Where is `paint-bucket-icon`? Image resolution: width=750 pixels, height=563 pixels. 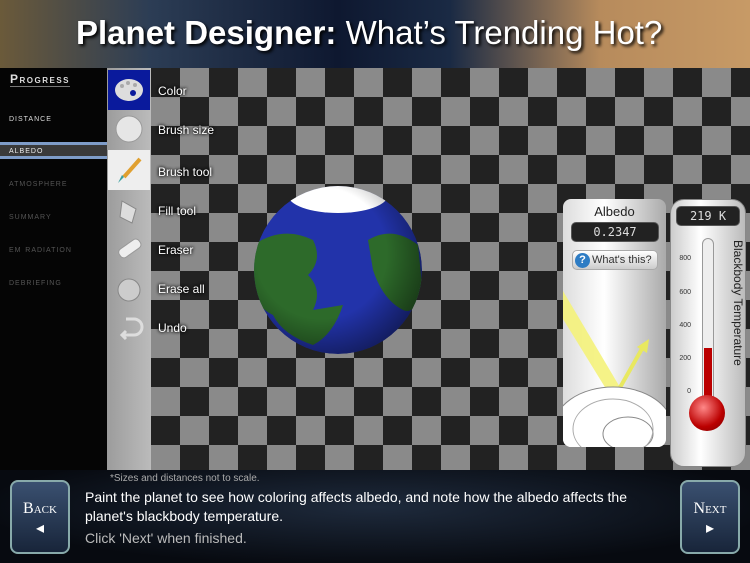 paint-bucket-icon is located at coordinates (128, 212).